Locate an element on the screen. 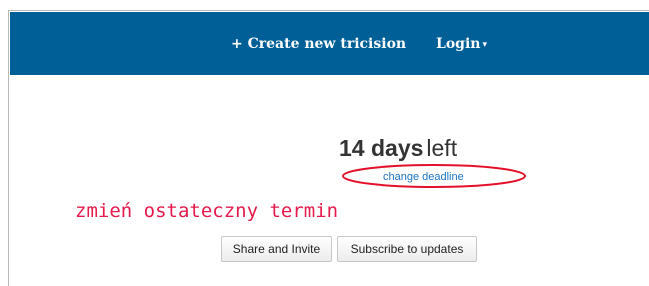 The height and width of the screenshot is (286, 649). days-count: 14 days is located at coordinates (381, 148).